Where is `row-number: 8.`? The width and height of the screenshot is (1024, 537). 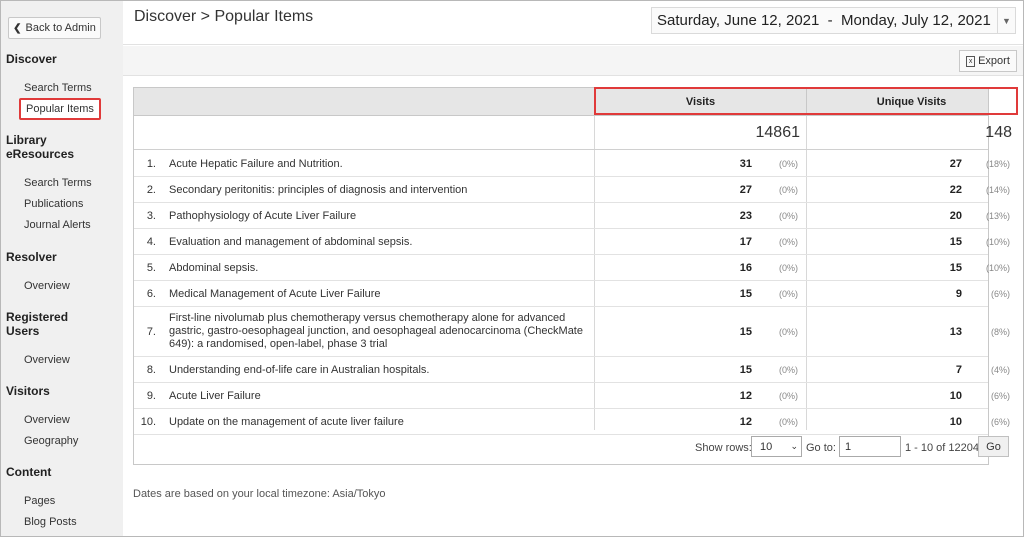
row-number: 8. is located at coordinates (151, 370).